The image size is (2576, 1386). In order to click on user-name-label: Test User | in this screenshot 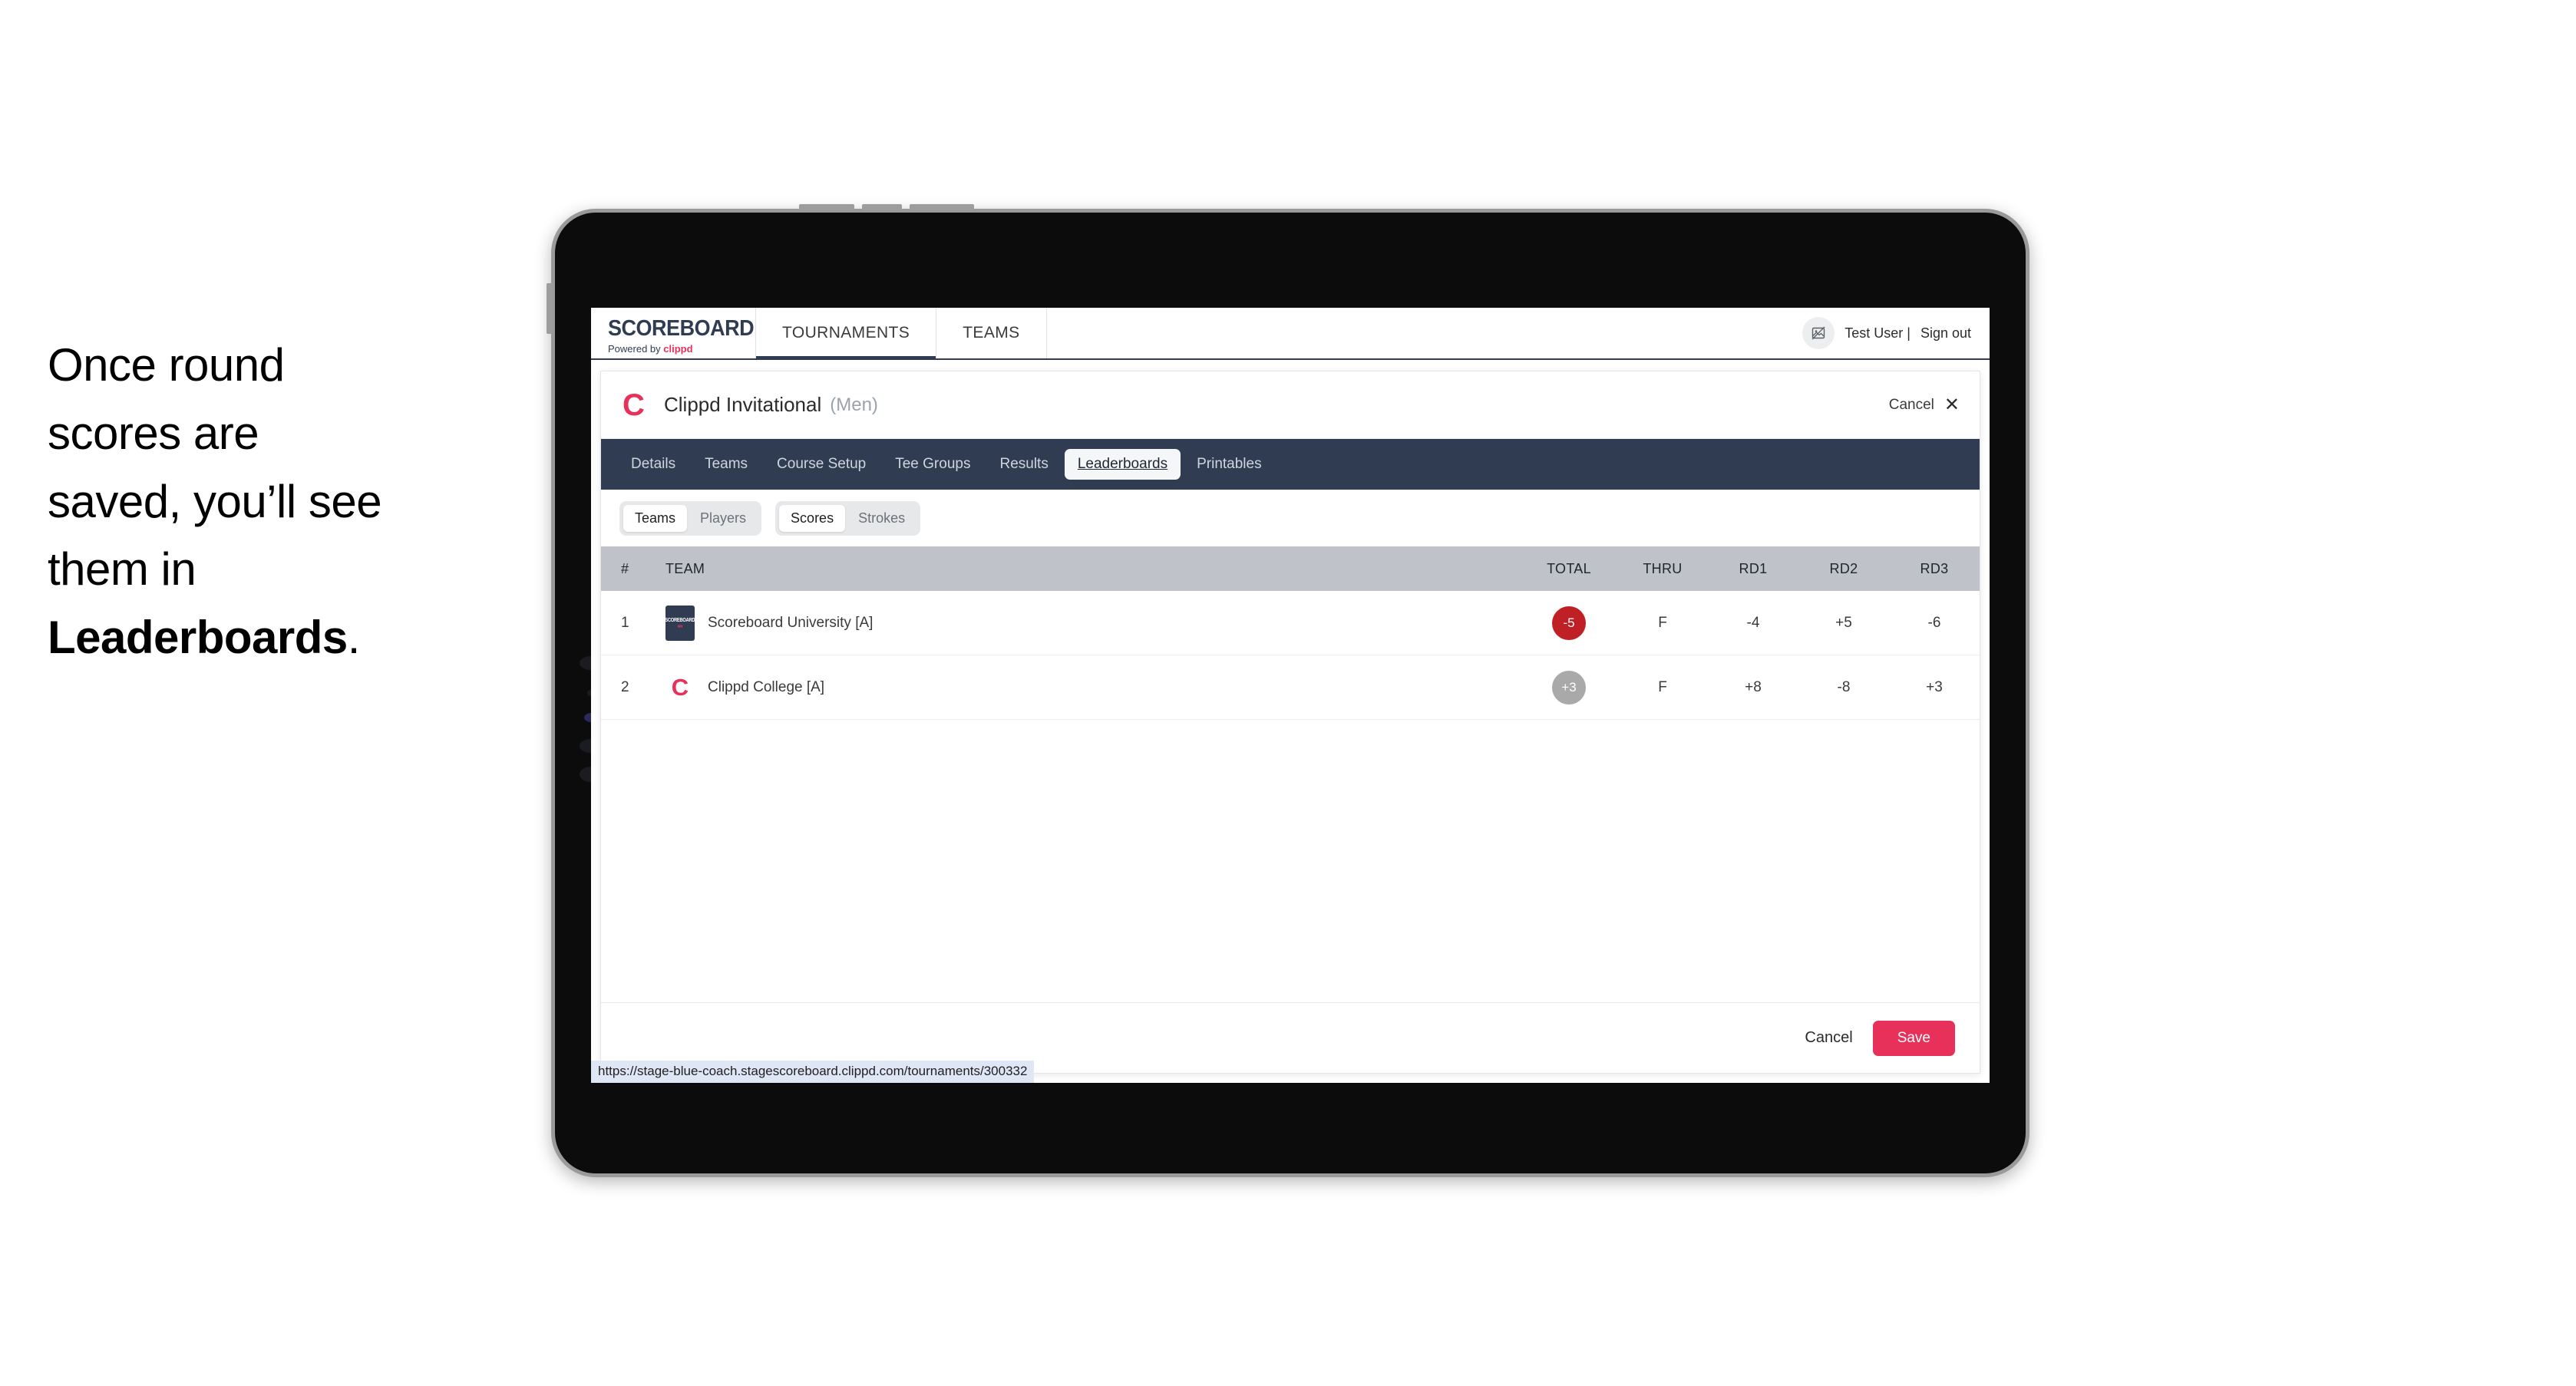, I will do `click(1877, 333)`.